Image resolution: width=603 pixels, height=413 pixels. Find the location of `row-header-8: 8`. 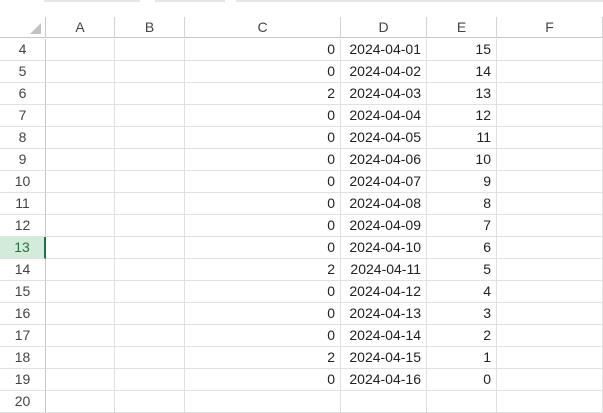

row-header-8: 8 is located at coordinates (23, 138).